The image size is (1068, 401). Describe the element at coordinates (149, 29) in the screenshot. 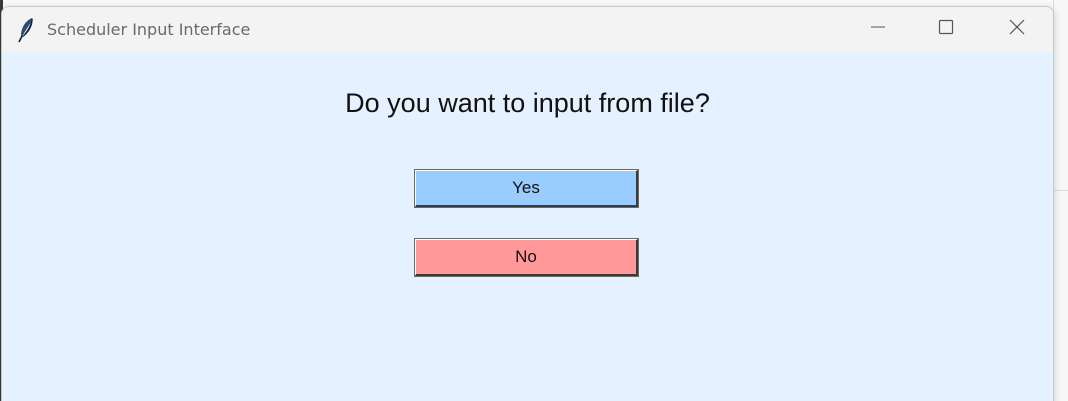

I see `window-title: Scheduler Input Interface` at that location.